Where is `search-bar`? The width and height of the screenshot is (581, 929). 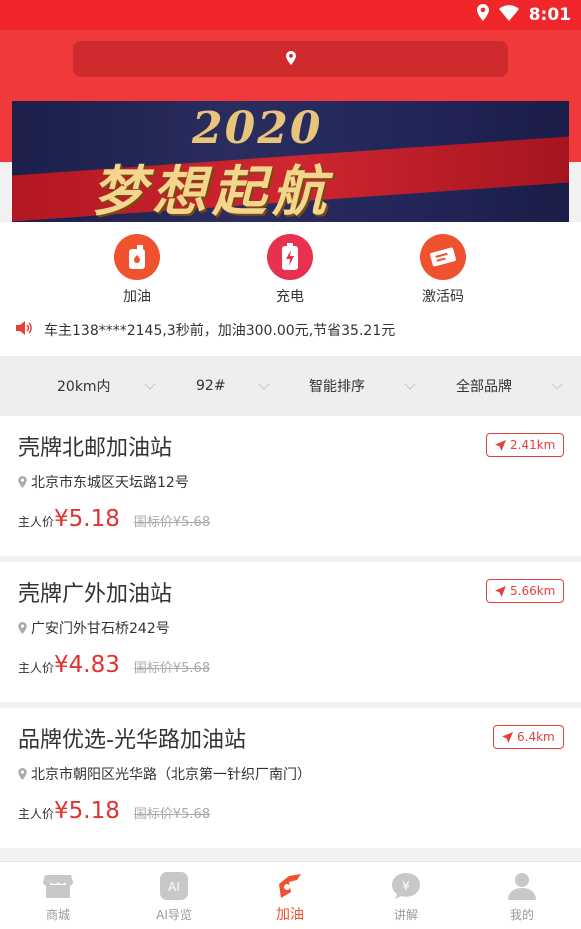 search-bar is located at coordinates (290, 59).